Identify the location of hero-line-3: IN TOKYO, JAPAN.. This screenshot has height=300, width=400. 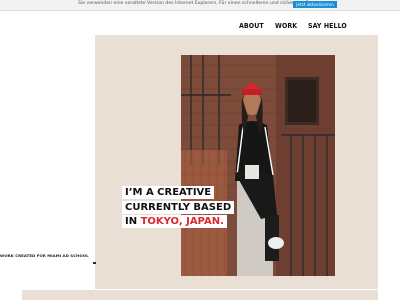
(174, 221).